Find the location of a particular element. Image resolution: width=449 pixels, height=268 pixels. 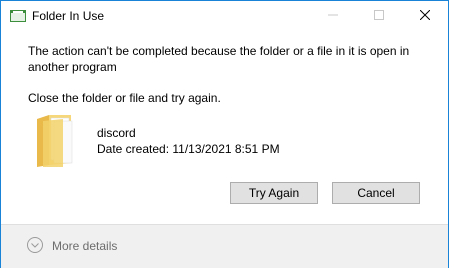

try-again-button: Try Again is located at coordinates (274, 193).